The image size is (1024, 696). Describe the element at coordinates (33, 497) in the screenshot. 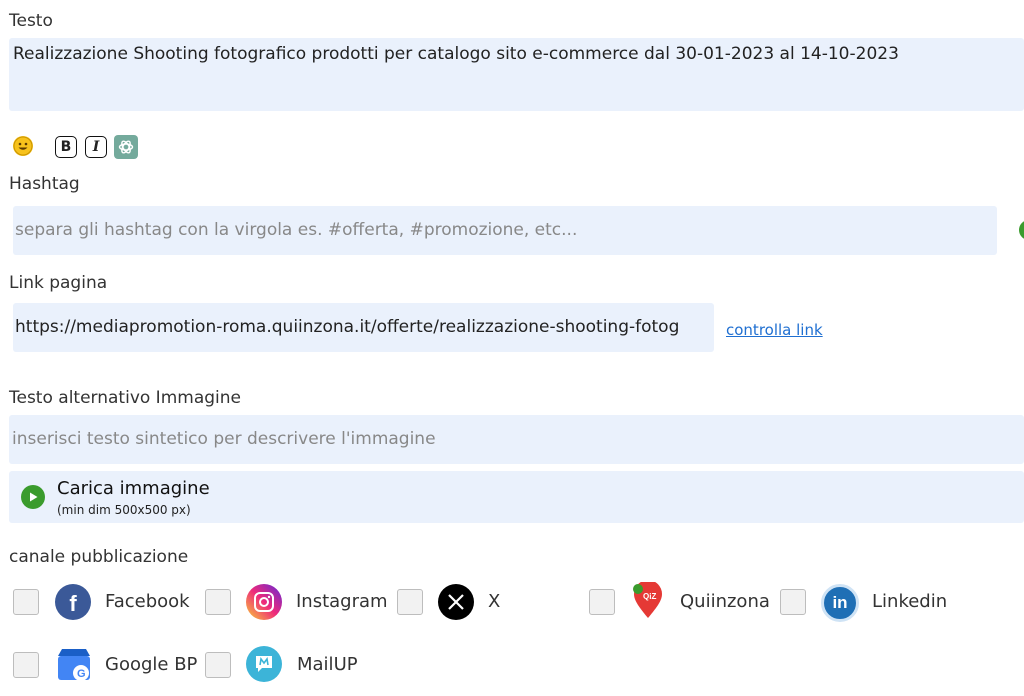

I see `play-icon` at that location.